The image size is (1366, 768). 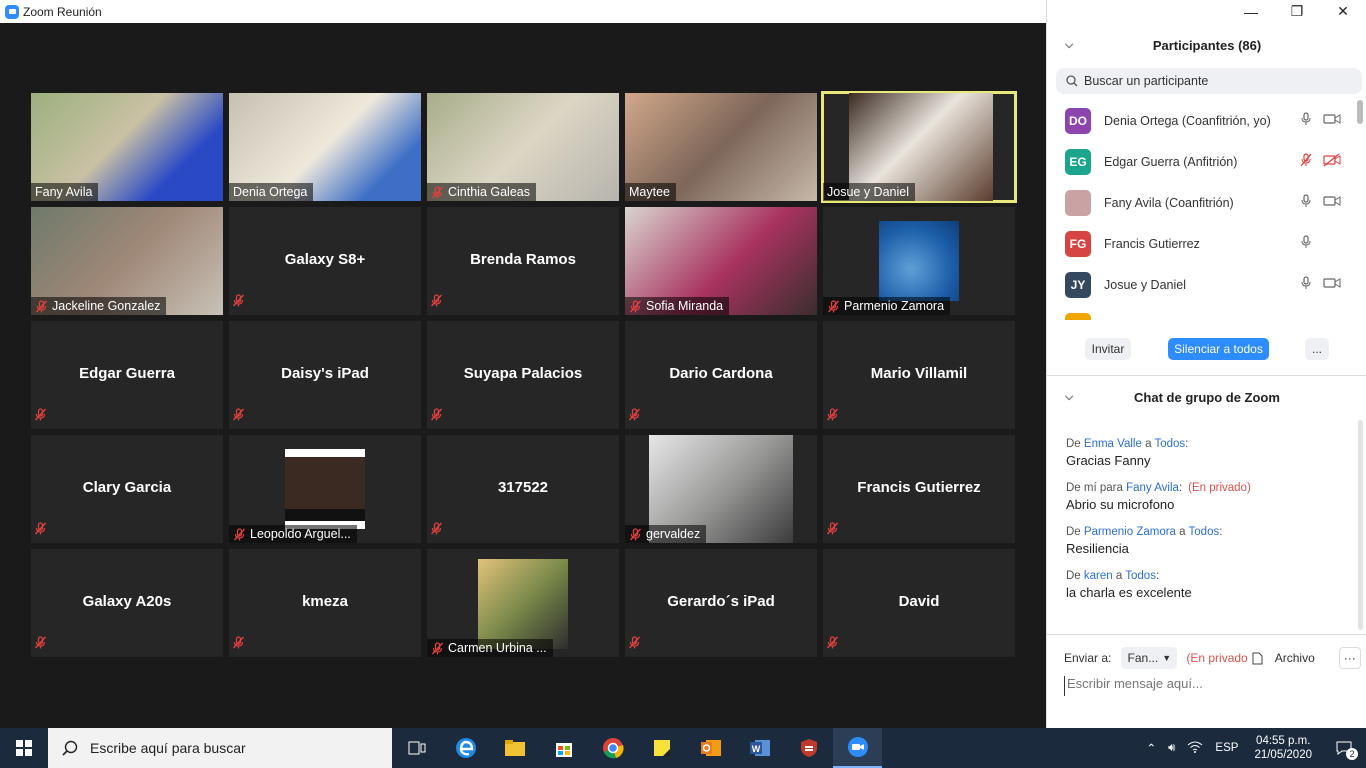 I want to click on video-tile: Clary Garcia, so click(x=127, y=489).